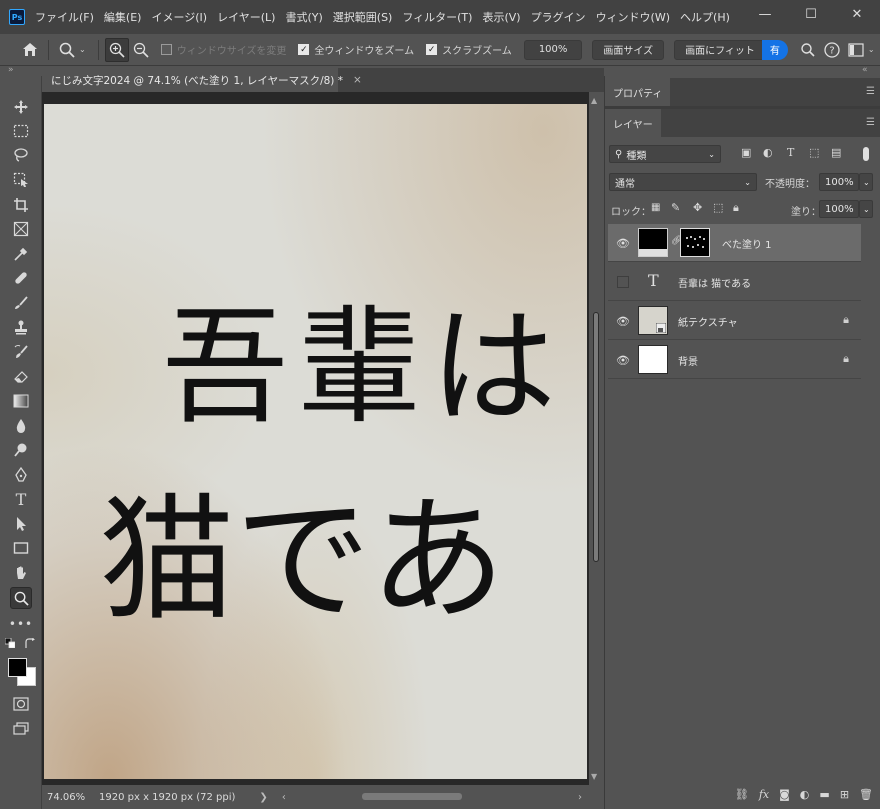  Describe the element at coordinates (21, 131) in the screenshot. I see `marquee-tool-icon` at that location.